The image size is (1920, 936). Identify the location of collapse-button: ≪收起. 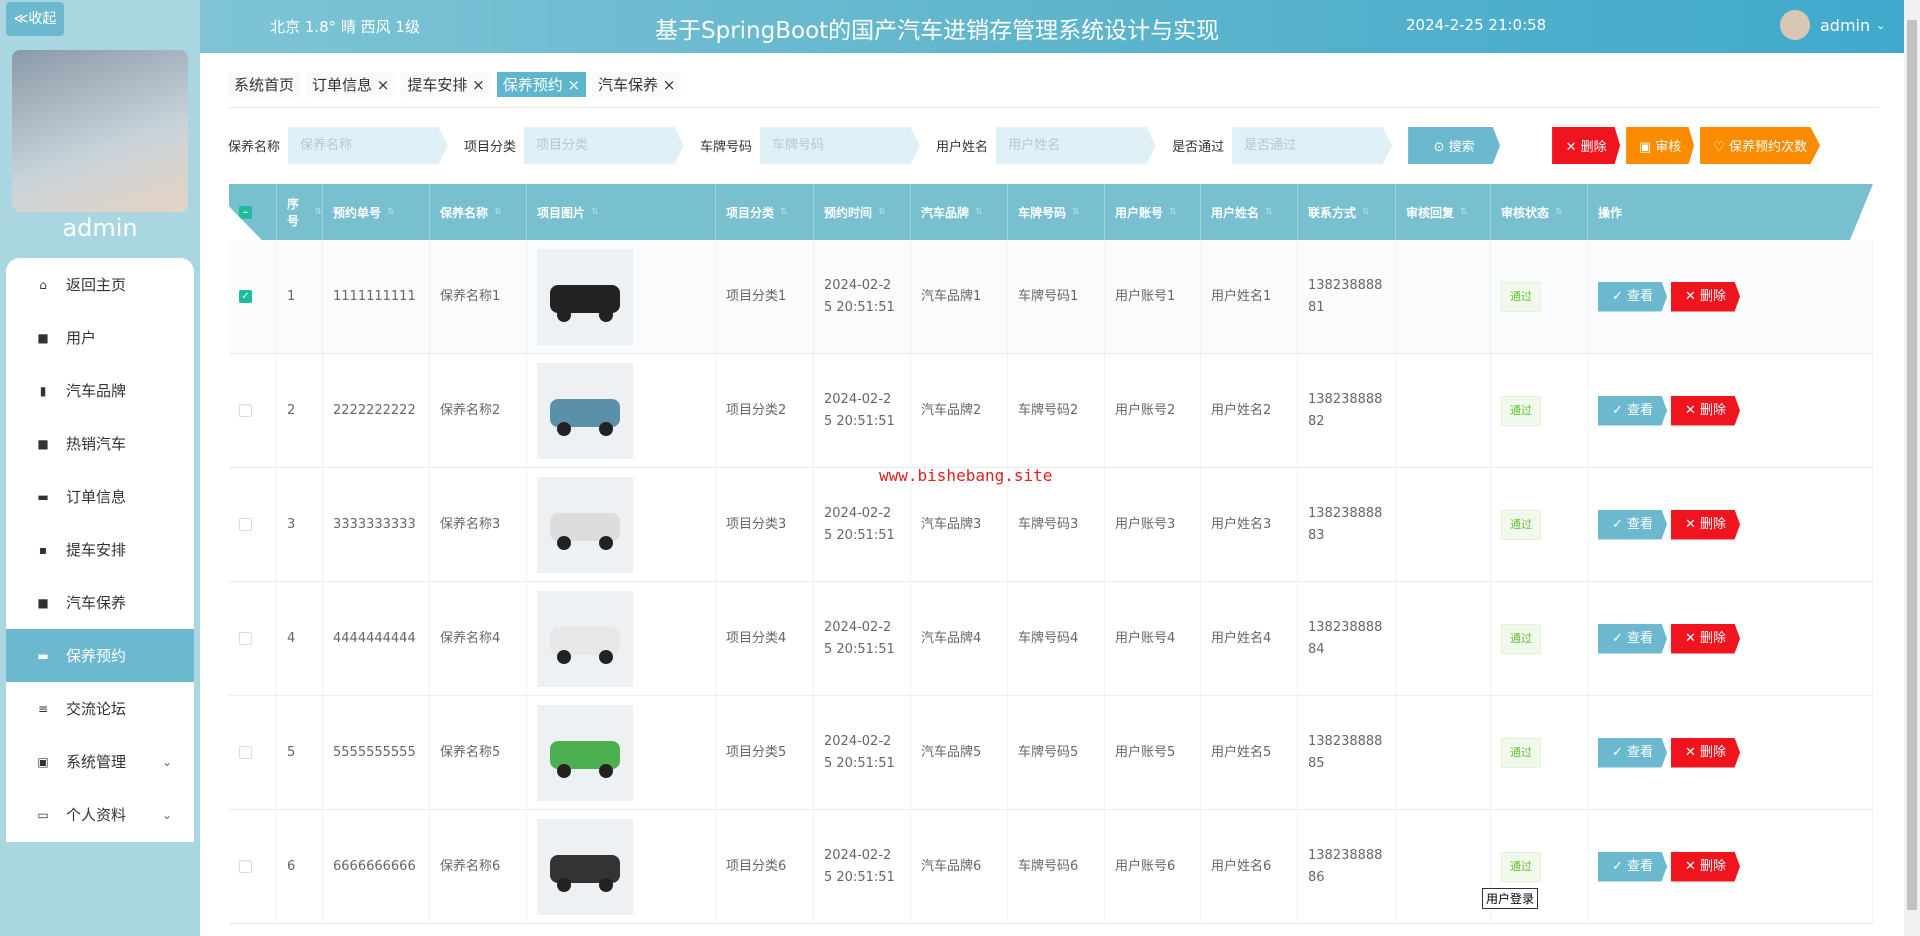
(35, 19).